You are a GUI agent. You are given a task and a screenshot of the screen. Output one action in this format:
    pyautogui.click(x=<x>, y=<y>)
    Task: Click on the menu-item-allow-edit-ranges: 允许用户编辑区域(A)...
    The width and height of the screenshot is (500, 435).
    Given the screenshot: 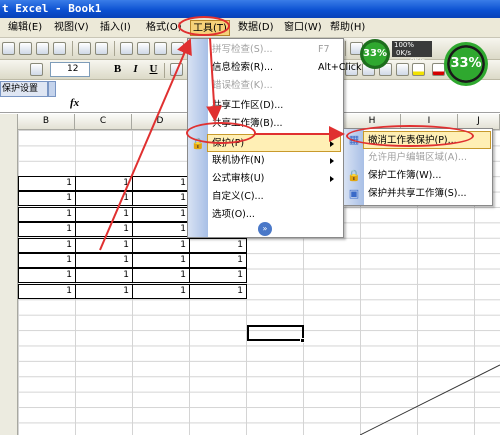 What is the action you would take?
    pyautogui.click(x=428, y=158)
    